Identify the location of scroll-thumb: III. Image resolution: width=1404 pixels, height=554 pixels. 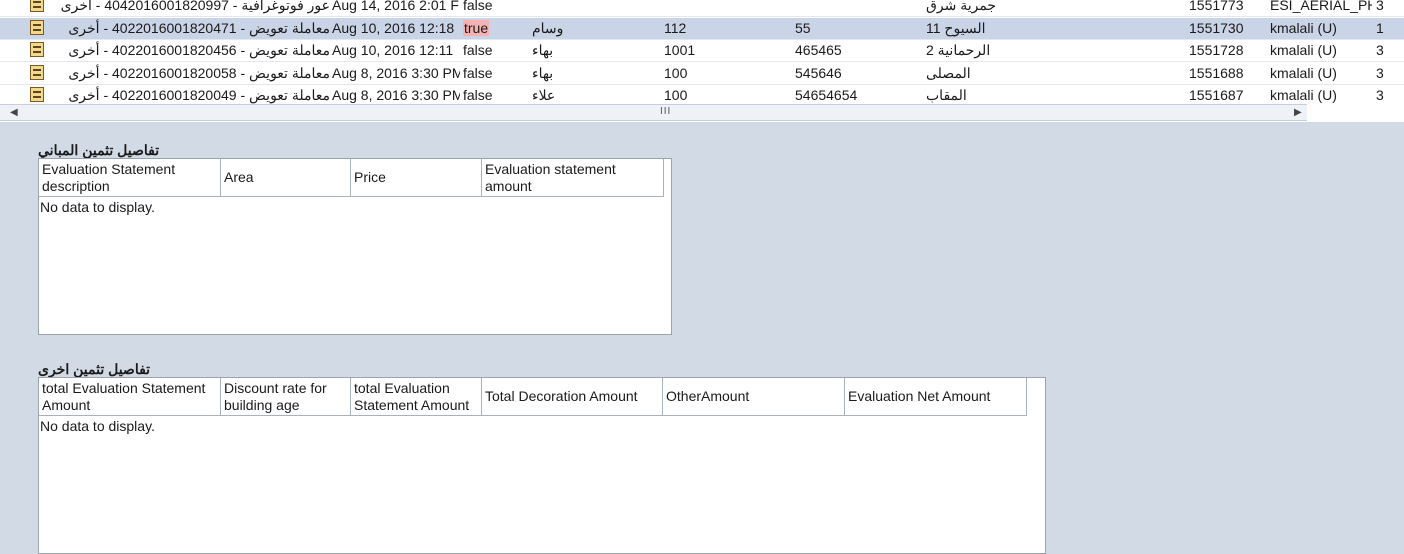
(665, 111).